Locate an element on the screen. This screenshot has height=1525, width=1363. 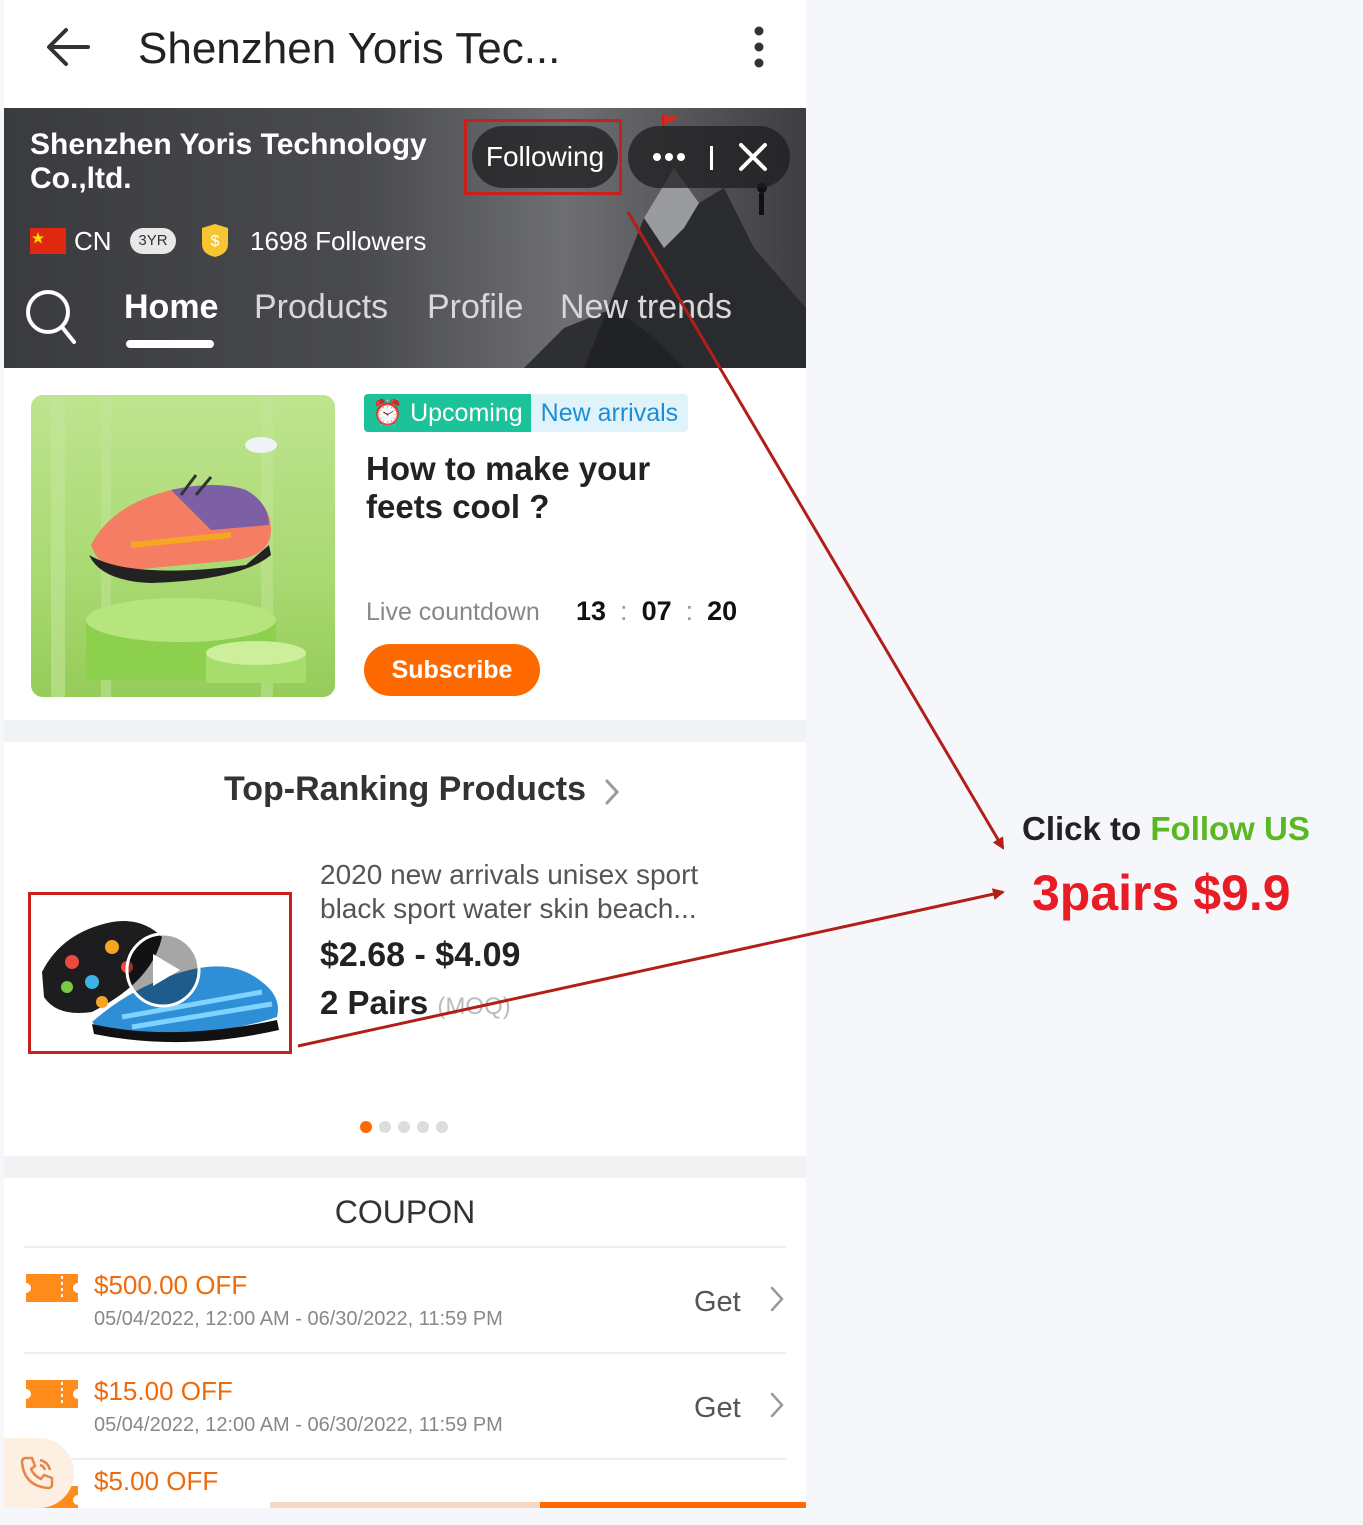
new-arrivals-label: New arrivals is located at coordinates (609, 413).